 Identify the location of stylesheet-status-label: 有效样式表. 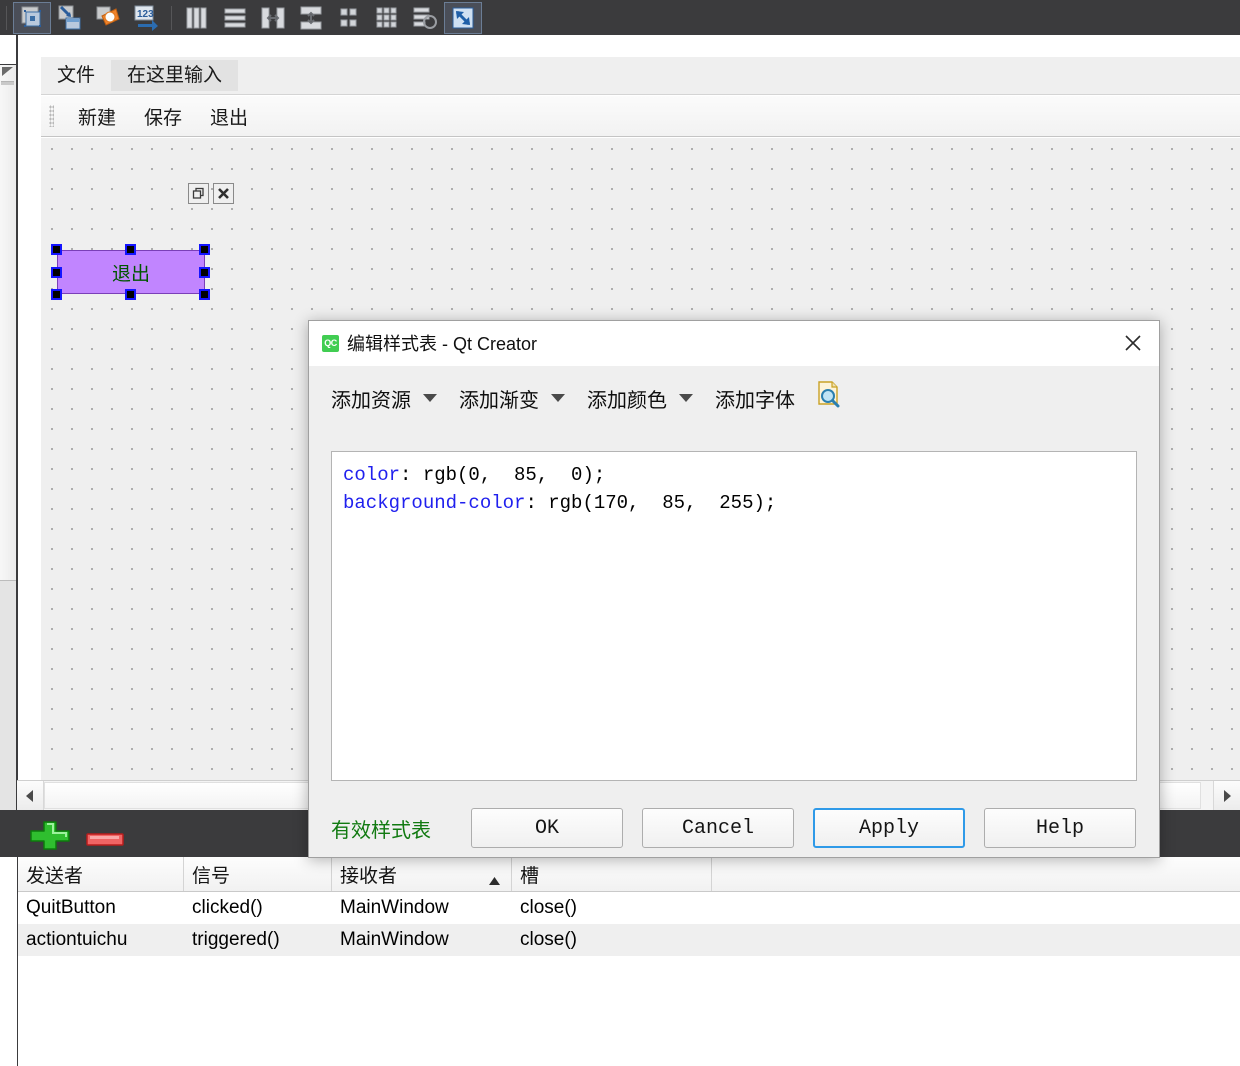
(381, 830).